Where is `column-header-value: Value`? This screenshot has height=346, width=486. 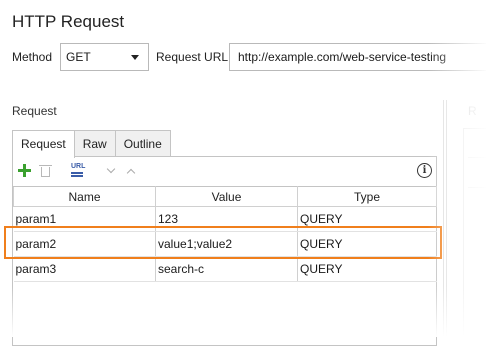 column-header-value: Value is located at coordinates (226, 196).